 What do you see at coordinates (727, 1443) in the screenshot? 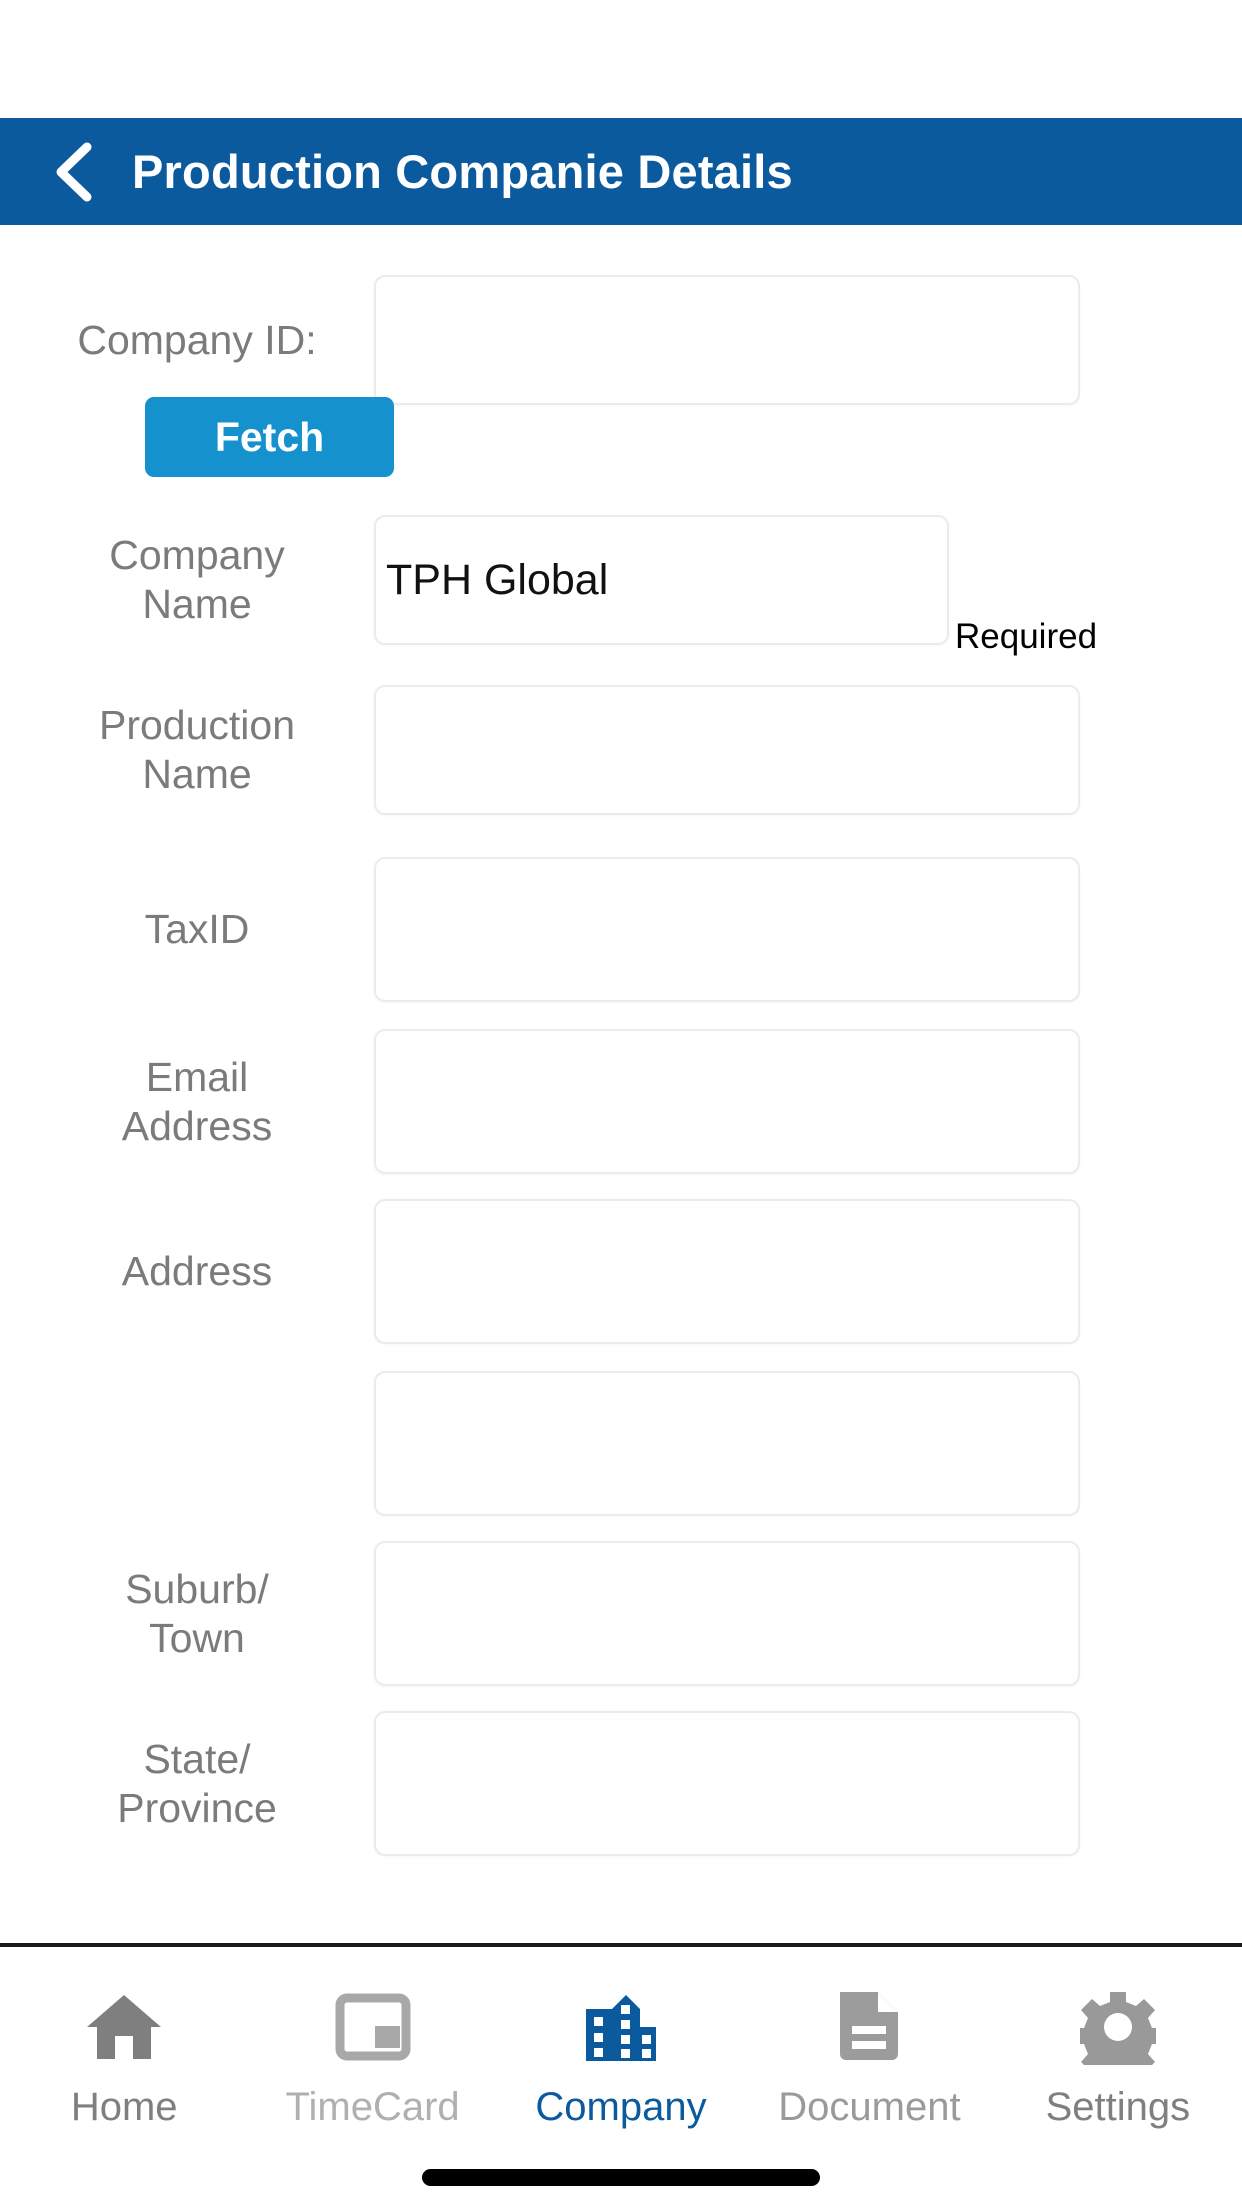
I see `input-address-line2` at bounding box center [727, 1443].